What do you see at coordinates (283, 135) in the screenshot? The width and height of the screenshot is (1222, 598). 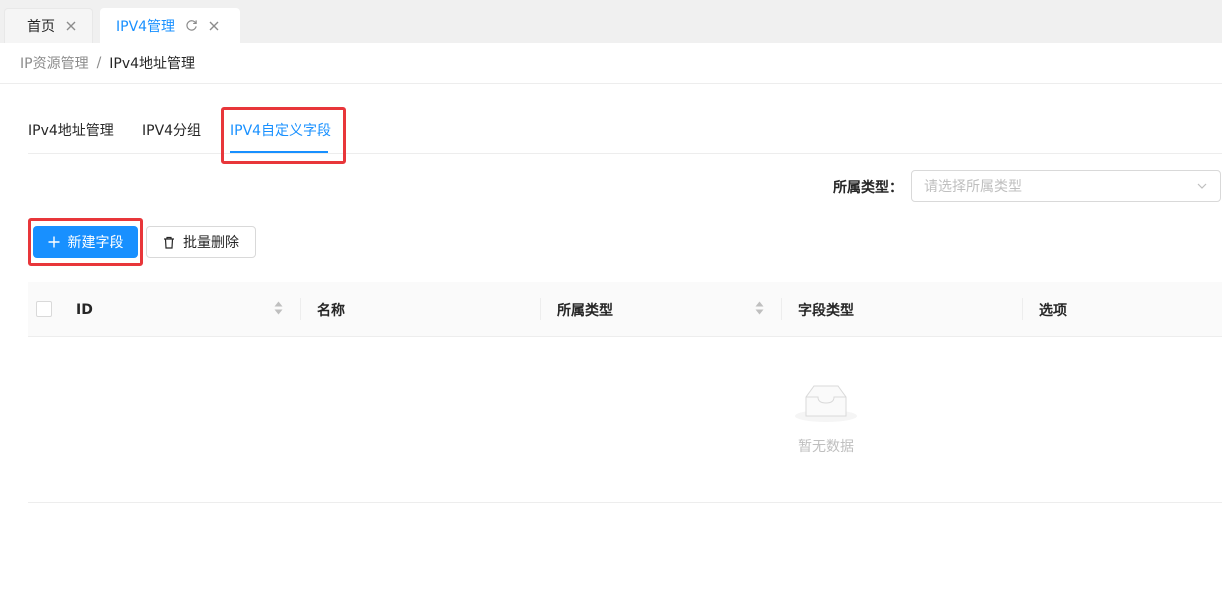 I see `highlight-box-tab` at bounding box center [283, 135].